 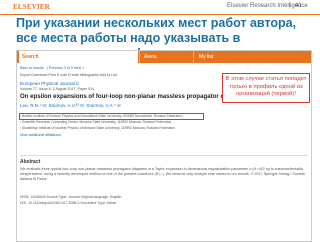 I want to click on tab-bar: Search Alerts My list, so click(x=164, y=57).